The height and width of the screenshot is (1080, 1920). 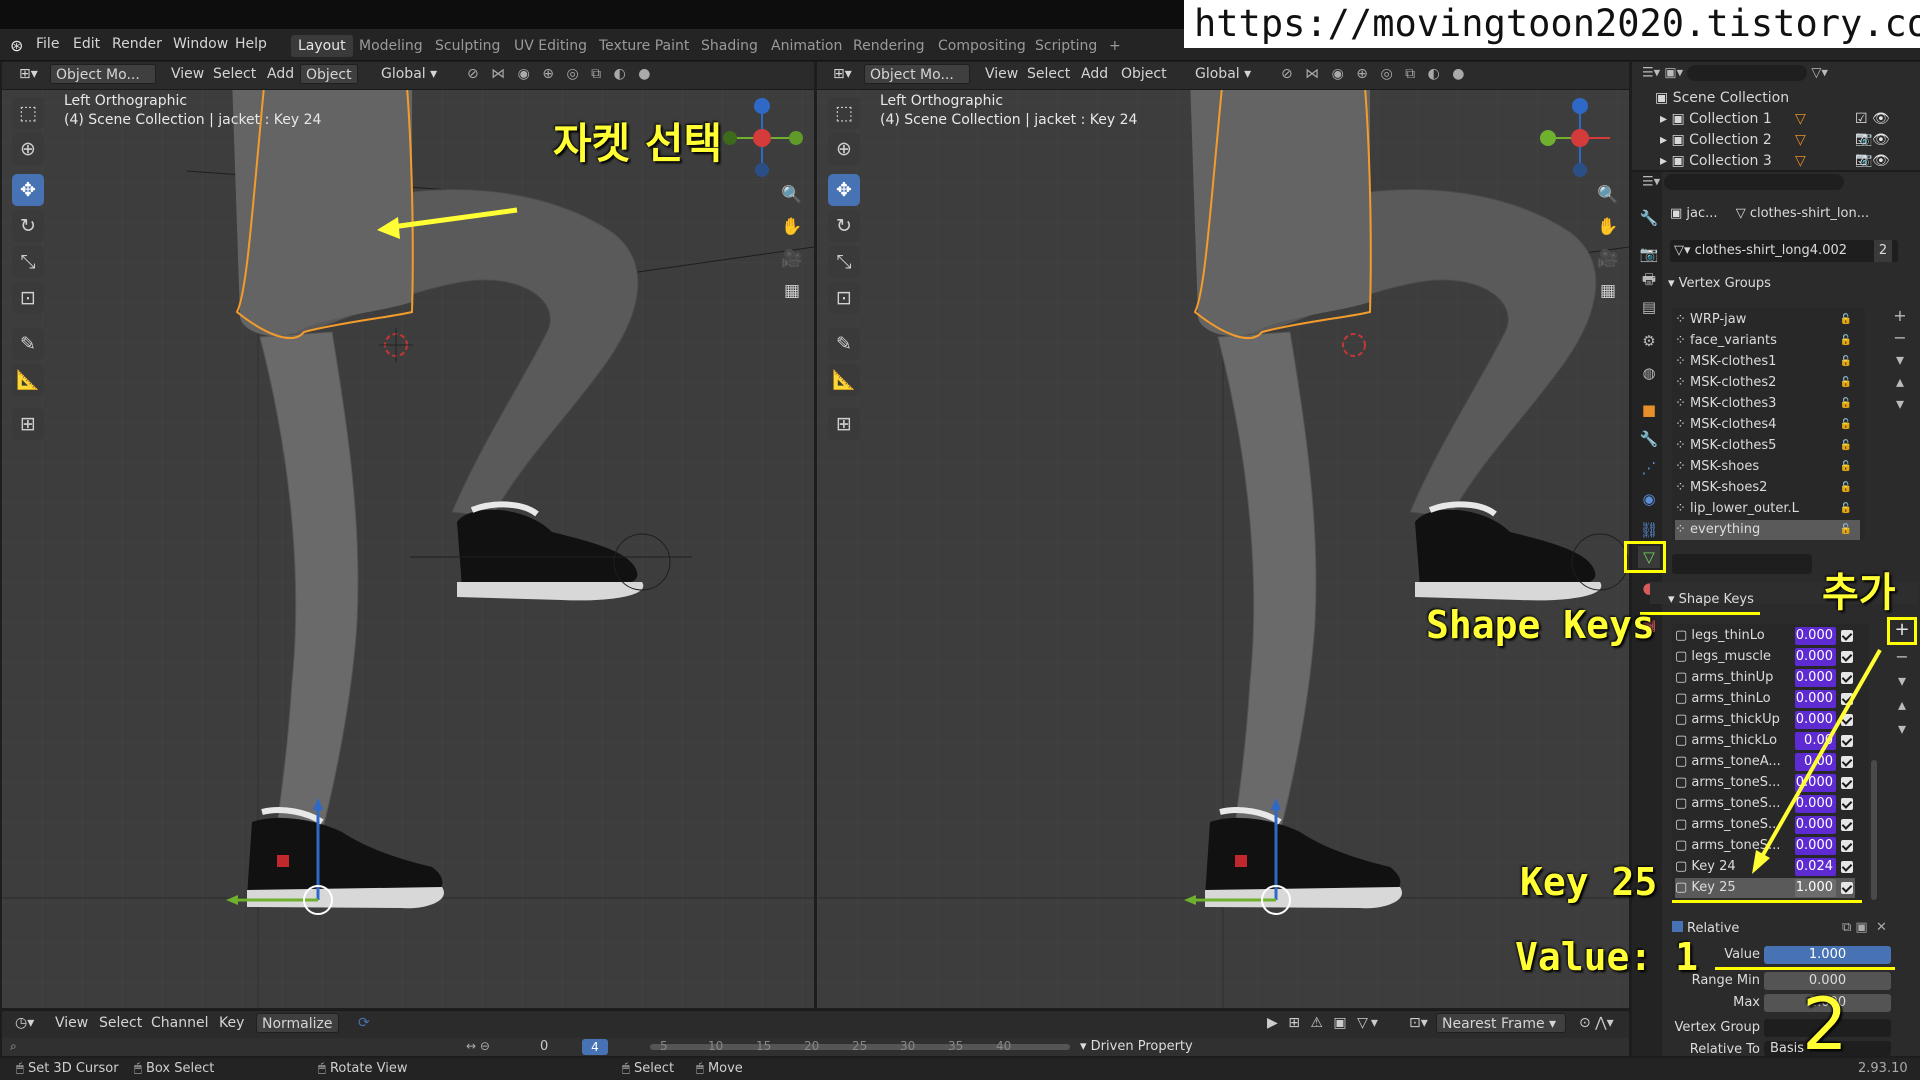 I want to click on annotate-tool-icon: ✎, so click(x=28, y=344).